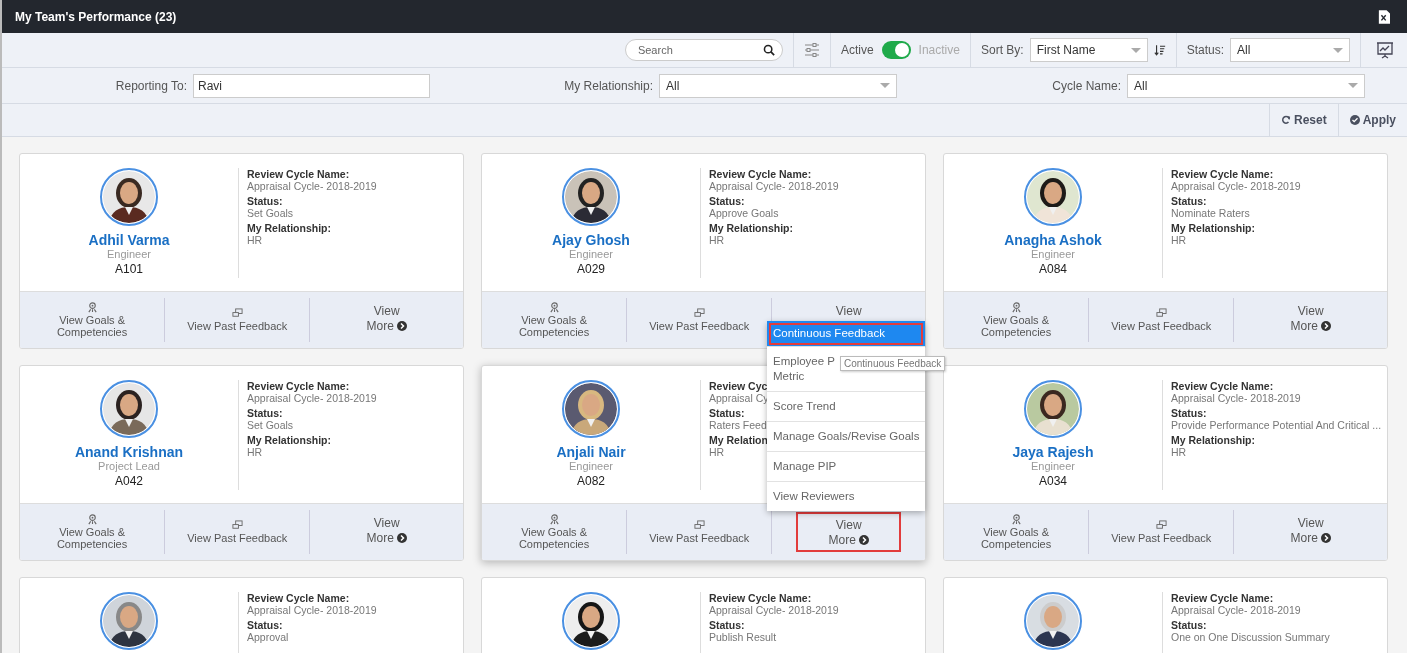 The height and width of the screenshot is (653, 1407). Describe the element at coordinates (591, 481) in the screenshot. I see `employee-id: A082` at that location.